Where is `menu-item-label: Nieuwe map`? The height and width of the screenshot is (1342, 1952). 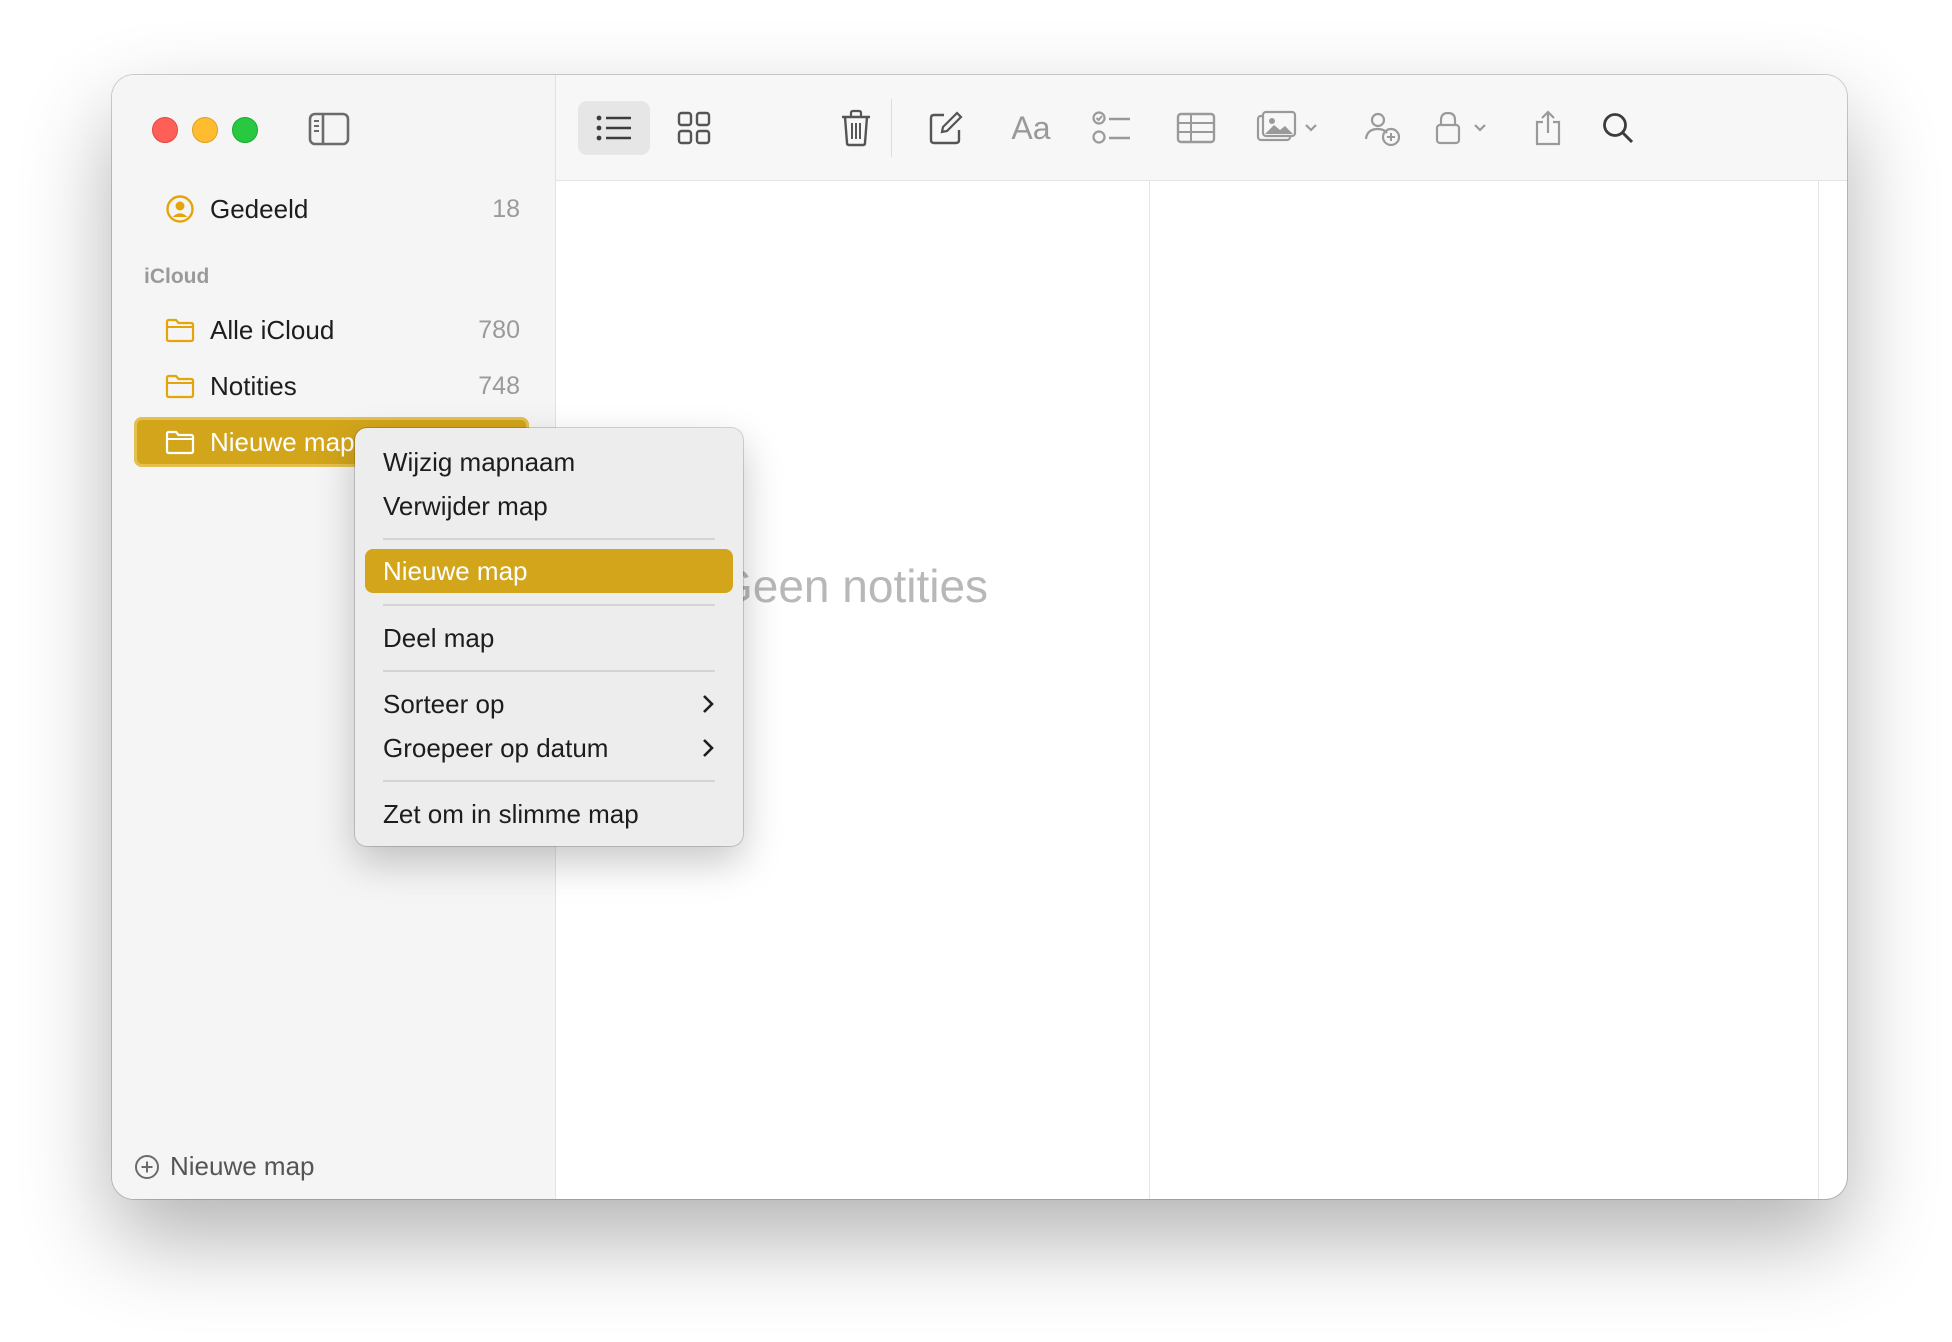 menu-item-label: Nieuwe map is located at coordinates (455, 570).